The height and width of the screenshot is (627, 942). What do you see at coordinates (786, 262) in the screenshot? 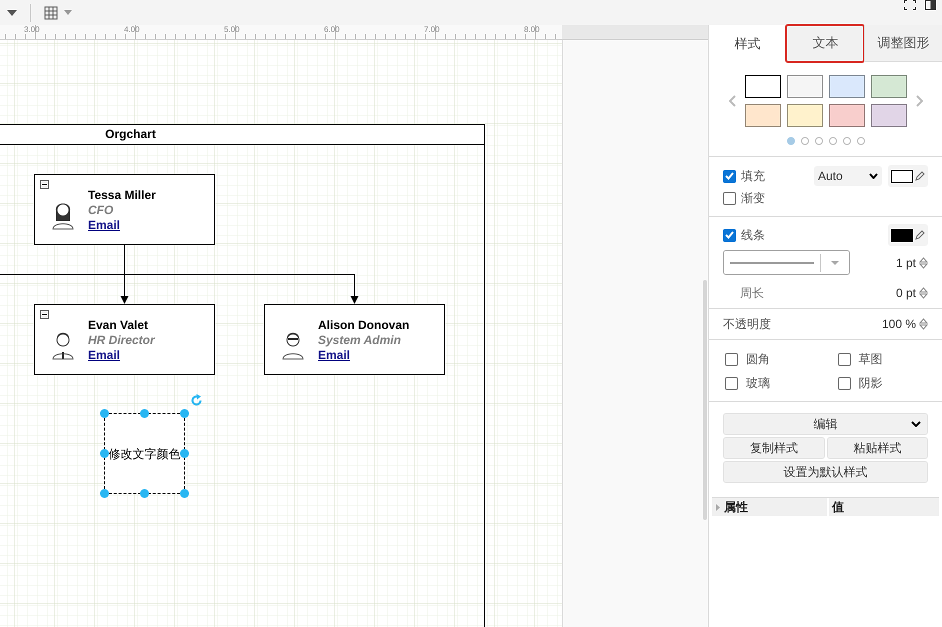
I see `line-style-select` at bounding box center [786, 262].